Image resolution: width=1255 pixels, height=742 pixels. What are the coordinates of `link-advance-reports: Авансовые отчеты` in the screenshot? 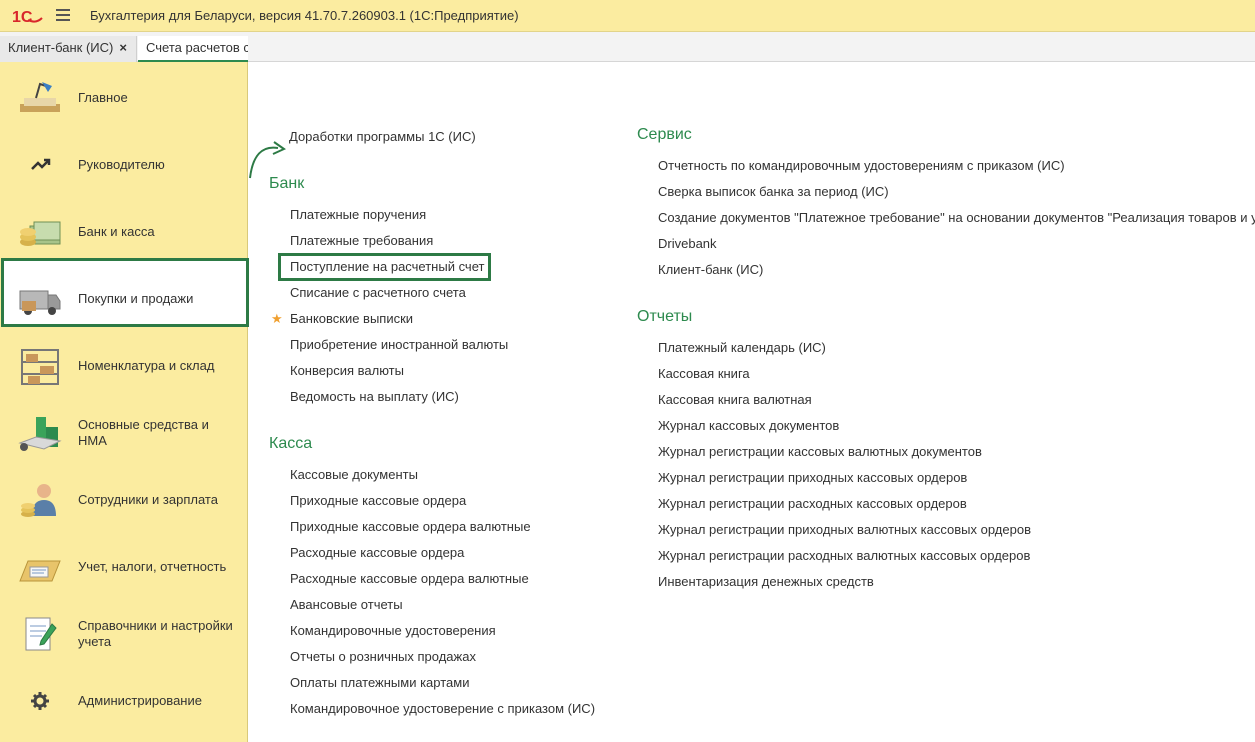 It's located at (346, 604).